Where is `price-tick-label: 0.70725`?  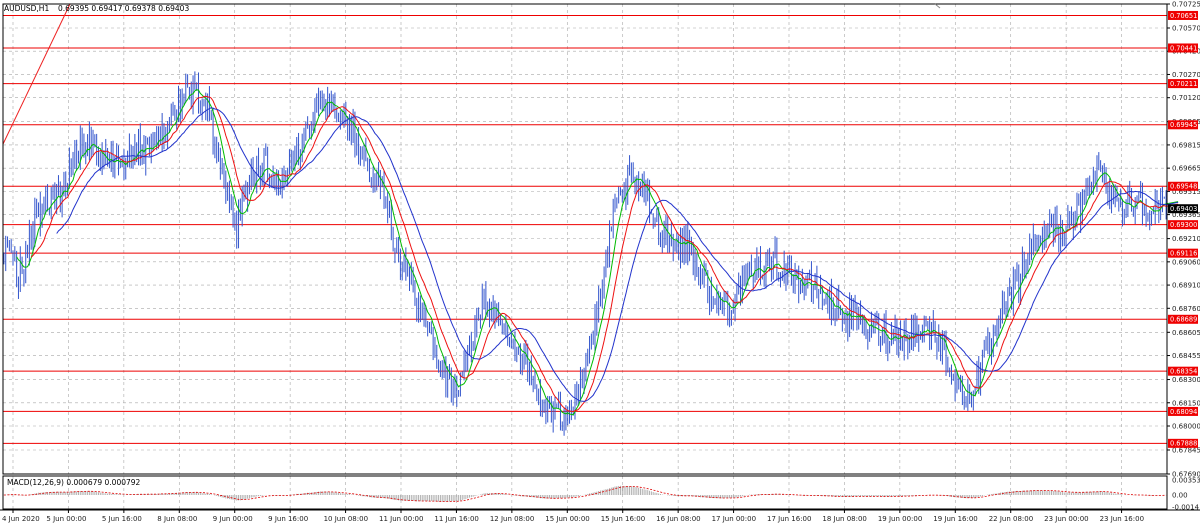 price-tick-label: 0.70725 is located at coordinates (1186, 5).